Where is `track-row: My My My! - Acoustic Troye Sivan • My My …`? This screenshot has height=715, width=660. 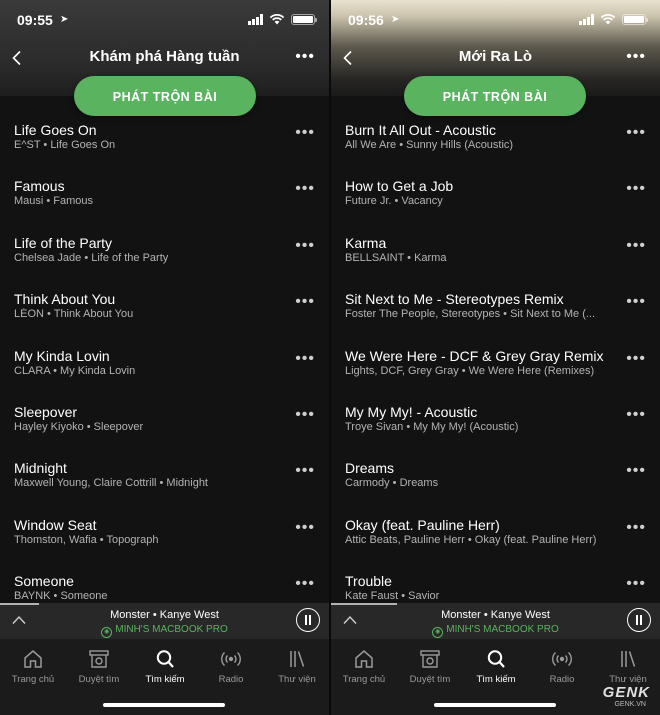 track-row: My My My! - Acoustic Troye Sivan • My My … is located at coordinates (495, 424).